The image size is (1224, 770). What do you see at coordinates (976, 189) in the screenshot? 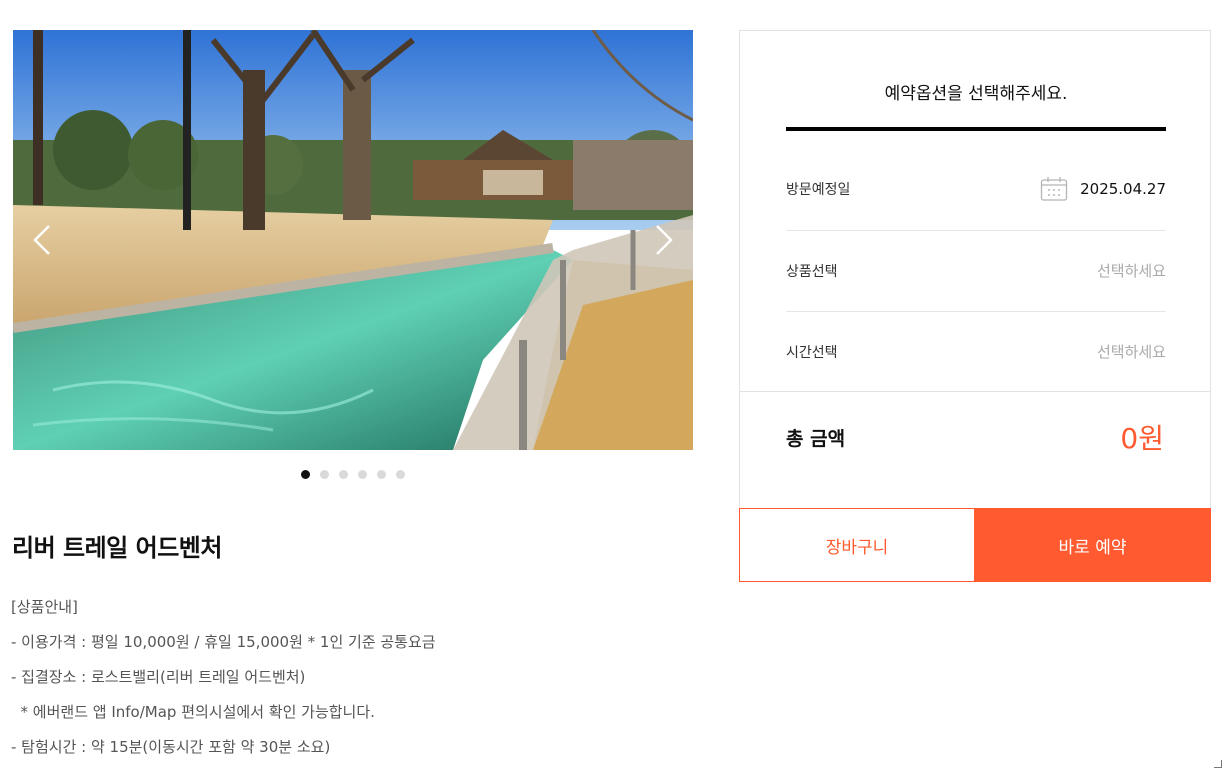
I see `visit-date-row: 방문예정일 2025.04.27` at bounding box center [976, 189].